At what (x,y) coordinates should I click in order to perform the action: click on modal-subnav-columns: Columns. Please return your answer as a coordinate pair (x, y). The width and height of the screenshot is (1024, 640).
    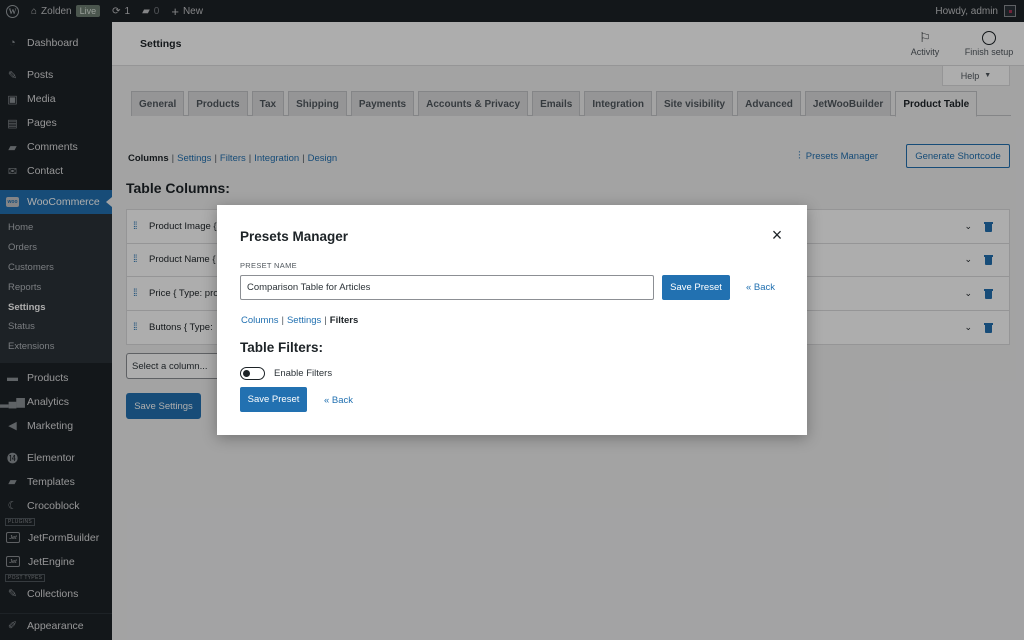
    Looking at the image, I should click on (260, 320).